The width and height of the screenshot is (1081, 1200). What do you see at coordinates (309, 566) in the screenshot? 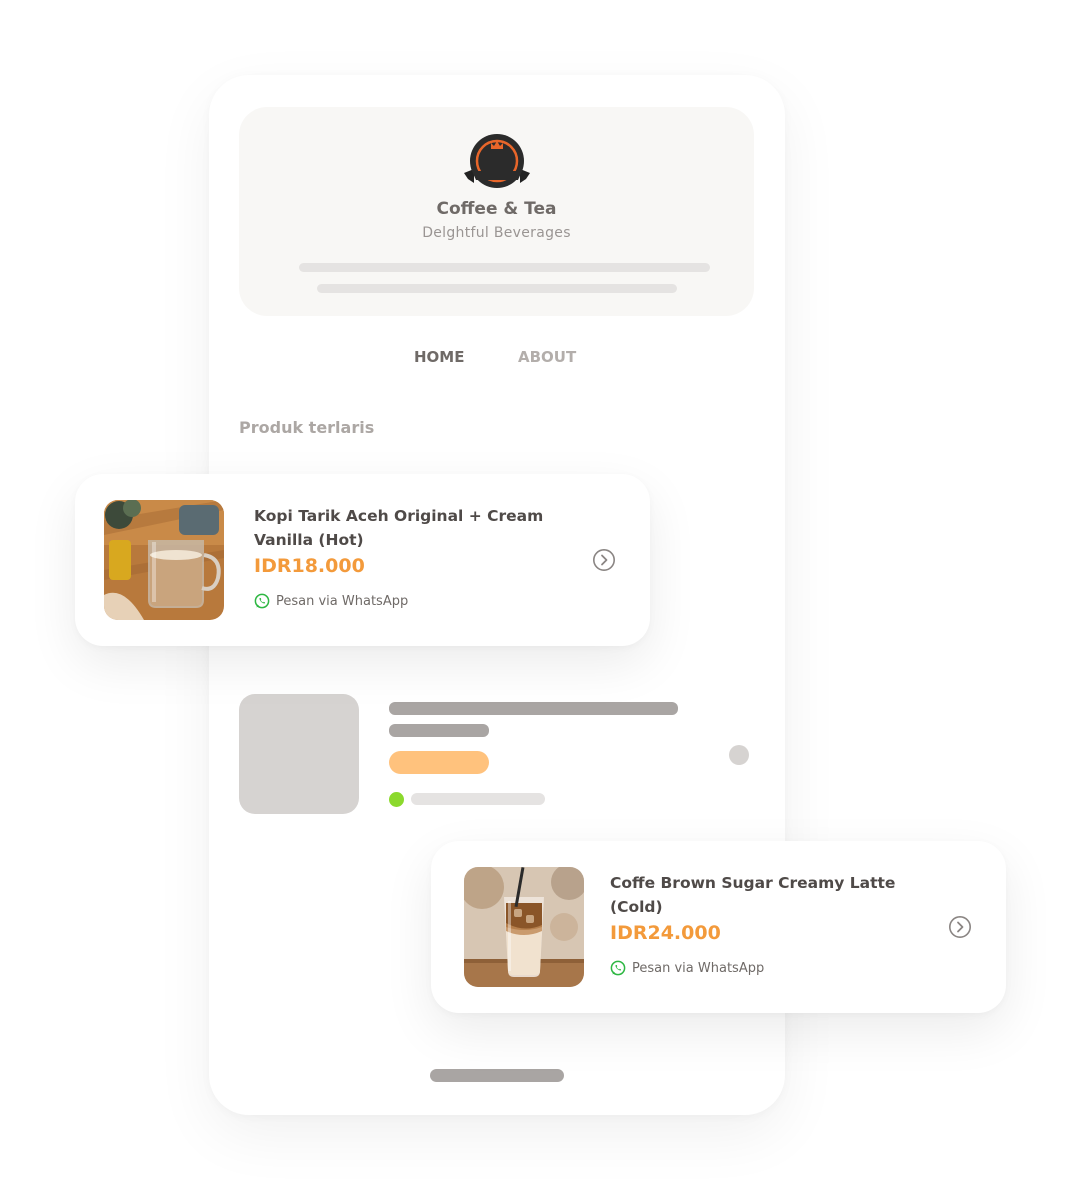
I see `product-price: IDR18.000` at bounding box center [309, 566].